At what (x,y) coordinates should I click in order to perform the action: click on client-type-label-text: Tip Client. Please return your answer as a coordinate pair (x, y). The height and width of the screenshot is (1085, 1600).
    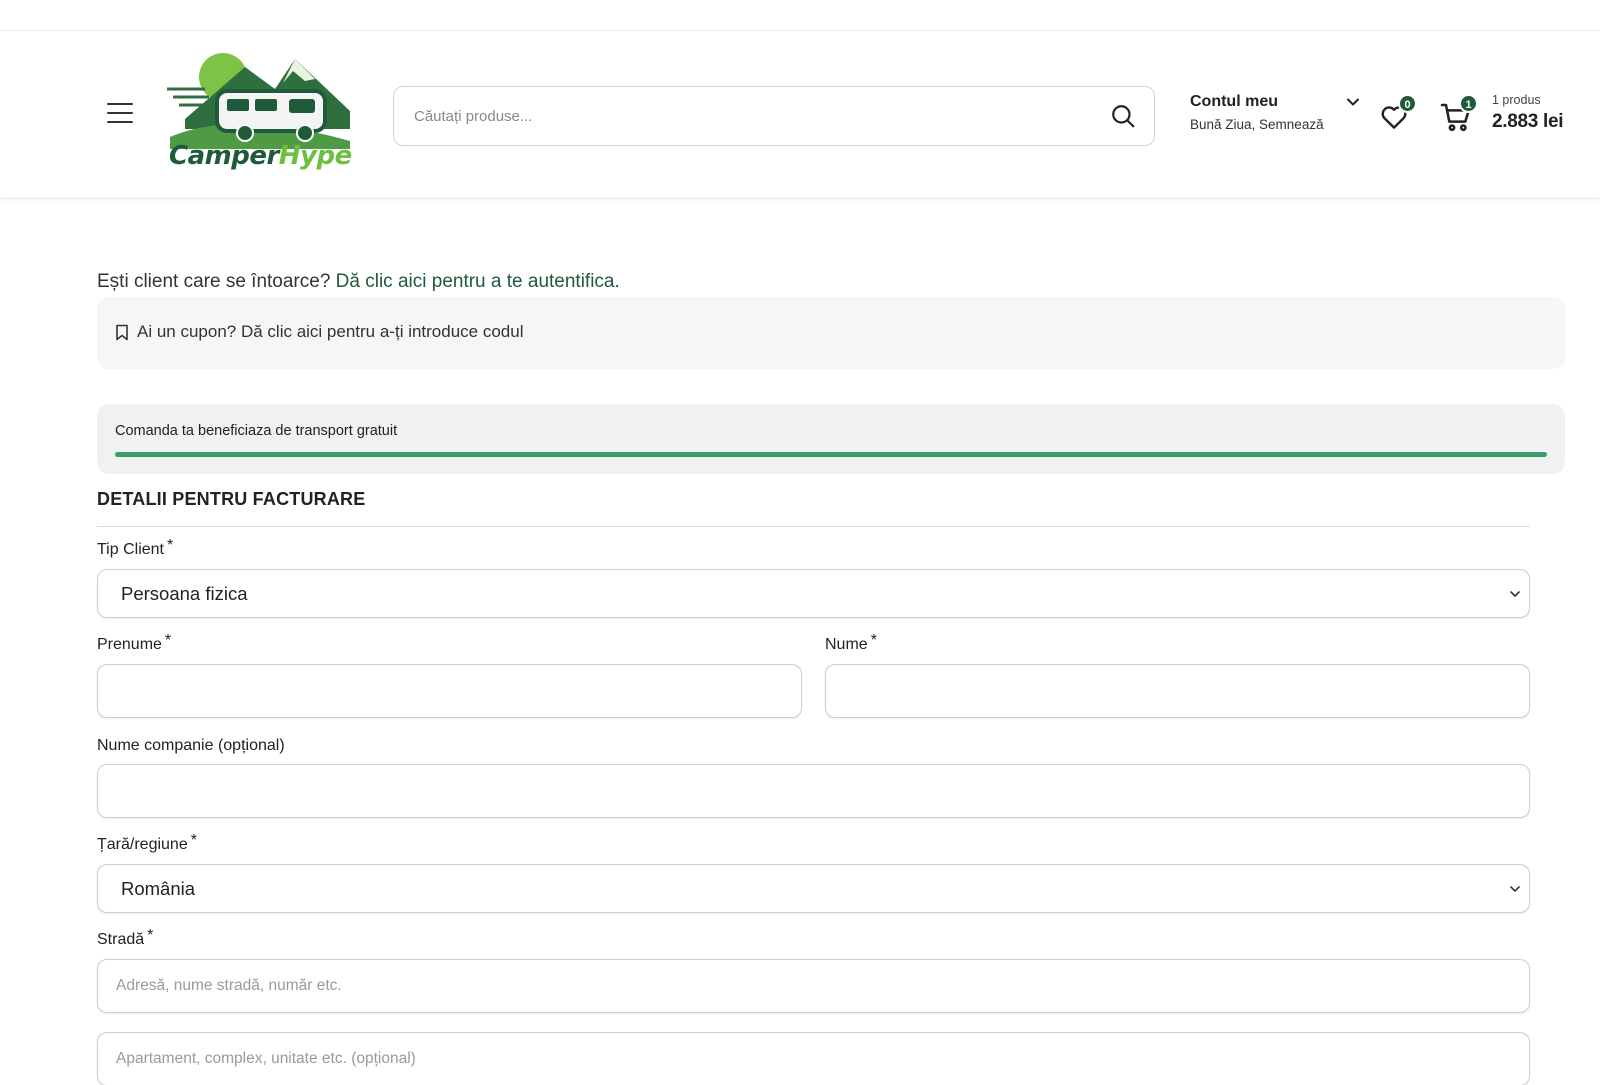
    Looking at the image, I should click on (130, 549).